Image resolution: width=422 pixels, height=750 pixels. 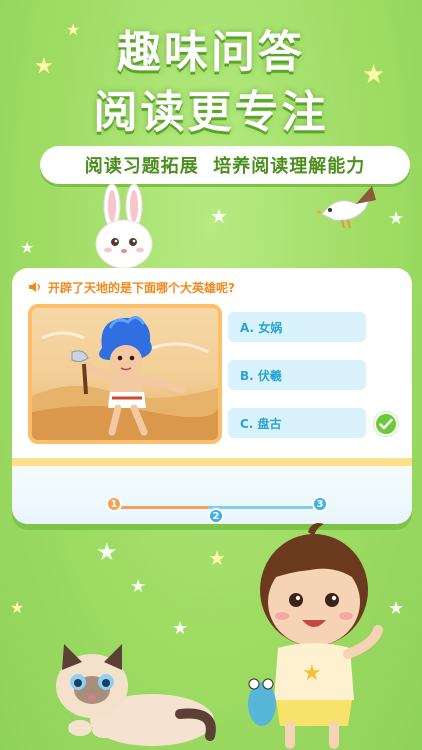 What do you see at coordinates (320, 504) in the screenshot?
I see `step-3: 3` at bounding box center [320, 504].